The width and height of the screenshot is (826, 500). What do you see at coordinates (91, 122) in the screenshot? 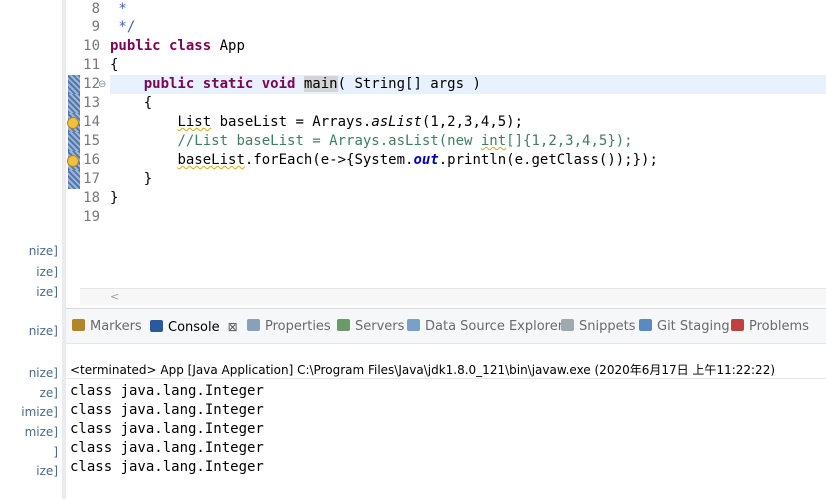
I see `line-number: 14` at bounding box center [91, 122].